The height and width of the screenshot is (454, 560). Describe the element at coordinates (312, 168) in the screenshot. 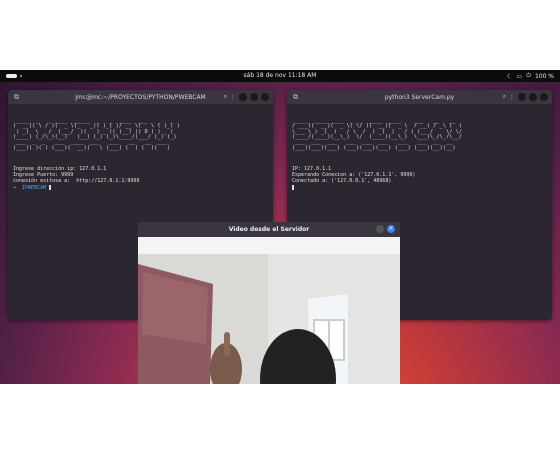

I see `terminal-line: IP: 127.0.1.1` at that location.